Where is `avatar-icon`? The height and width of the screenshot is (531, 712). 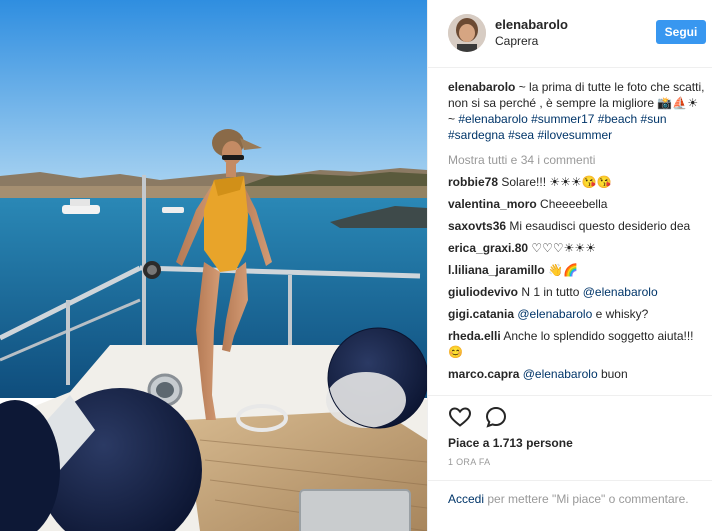
avatar-icon is located at coordinates (467, 33).